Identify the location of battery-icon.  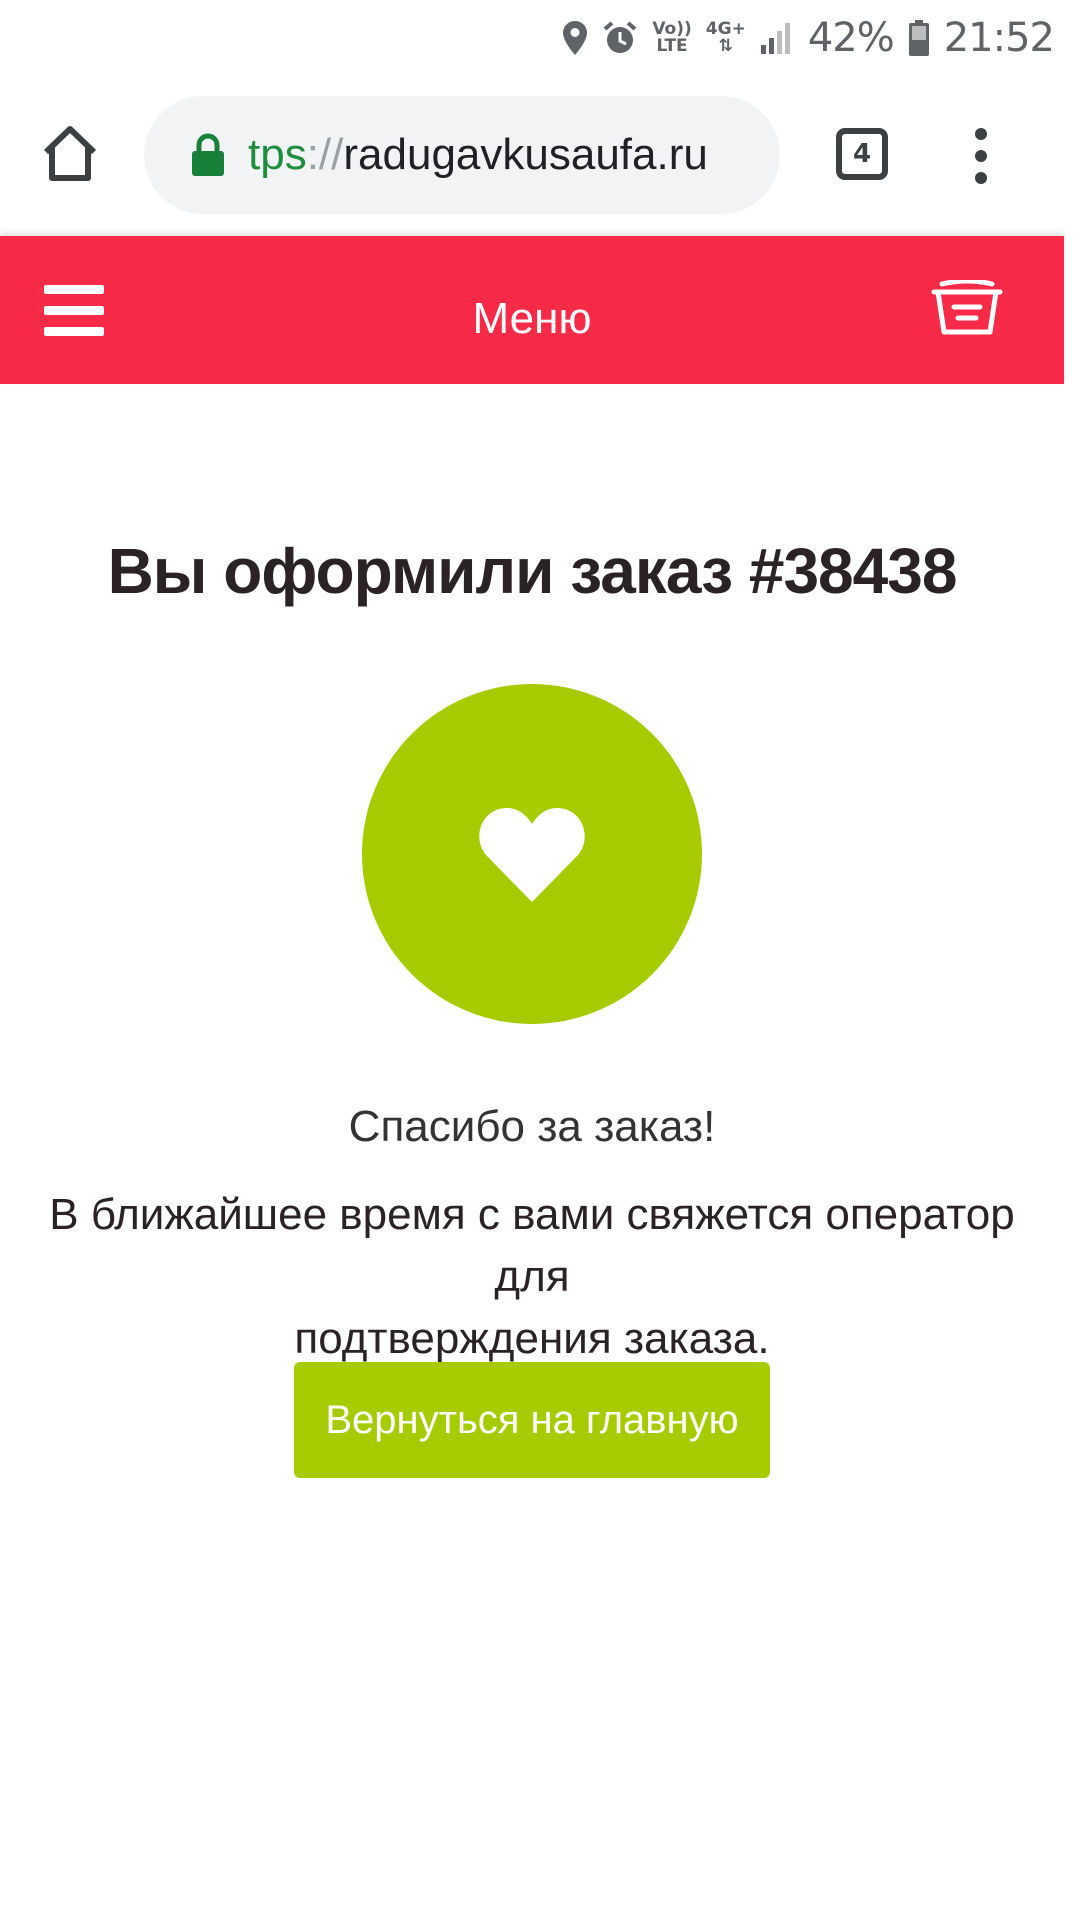
(919, 38).